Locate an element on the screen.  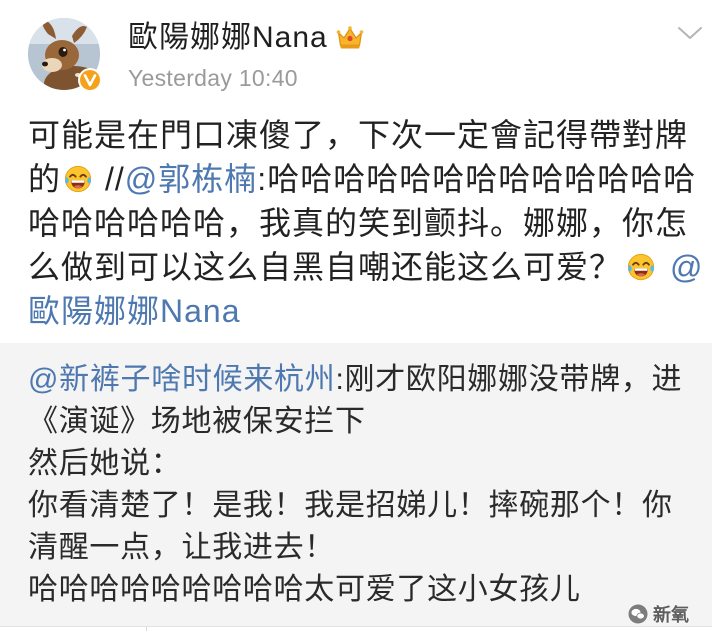
author-row: 歐陽娜娜Nana is located at coordinates (246, 38).